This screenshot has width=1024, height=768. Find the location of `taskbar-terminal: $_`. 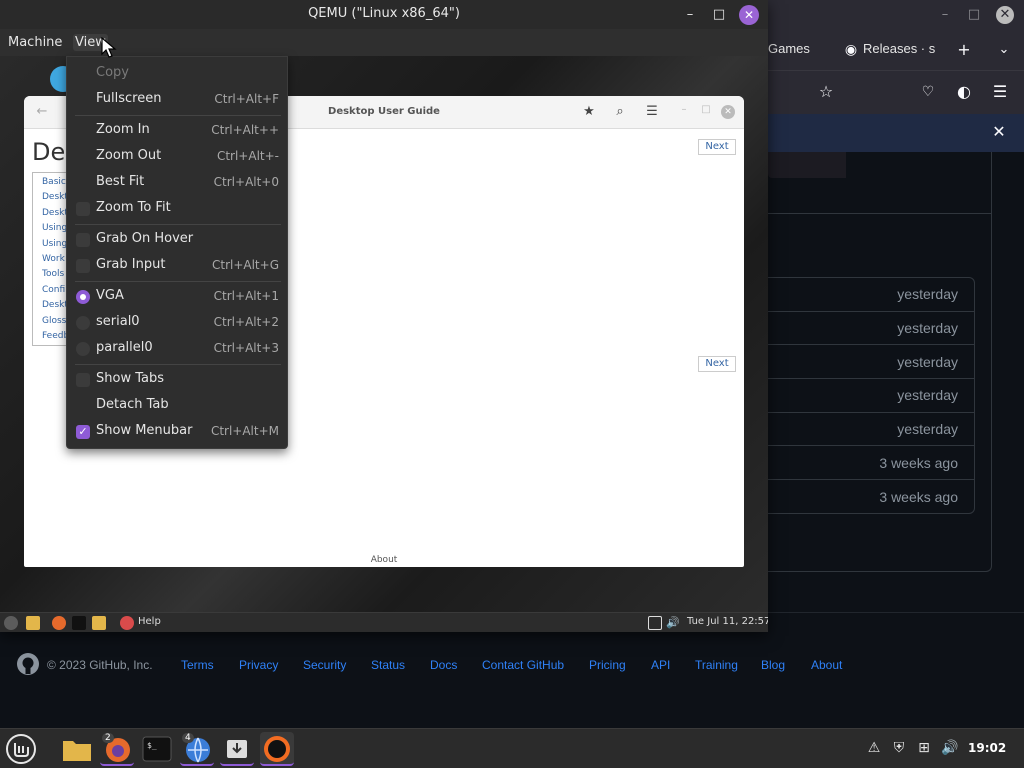

taskbar-terminal: $_ is located at coordinates (157, 749).